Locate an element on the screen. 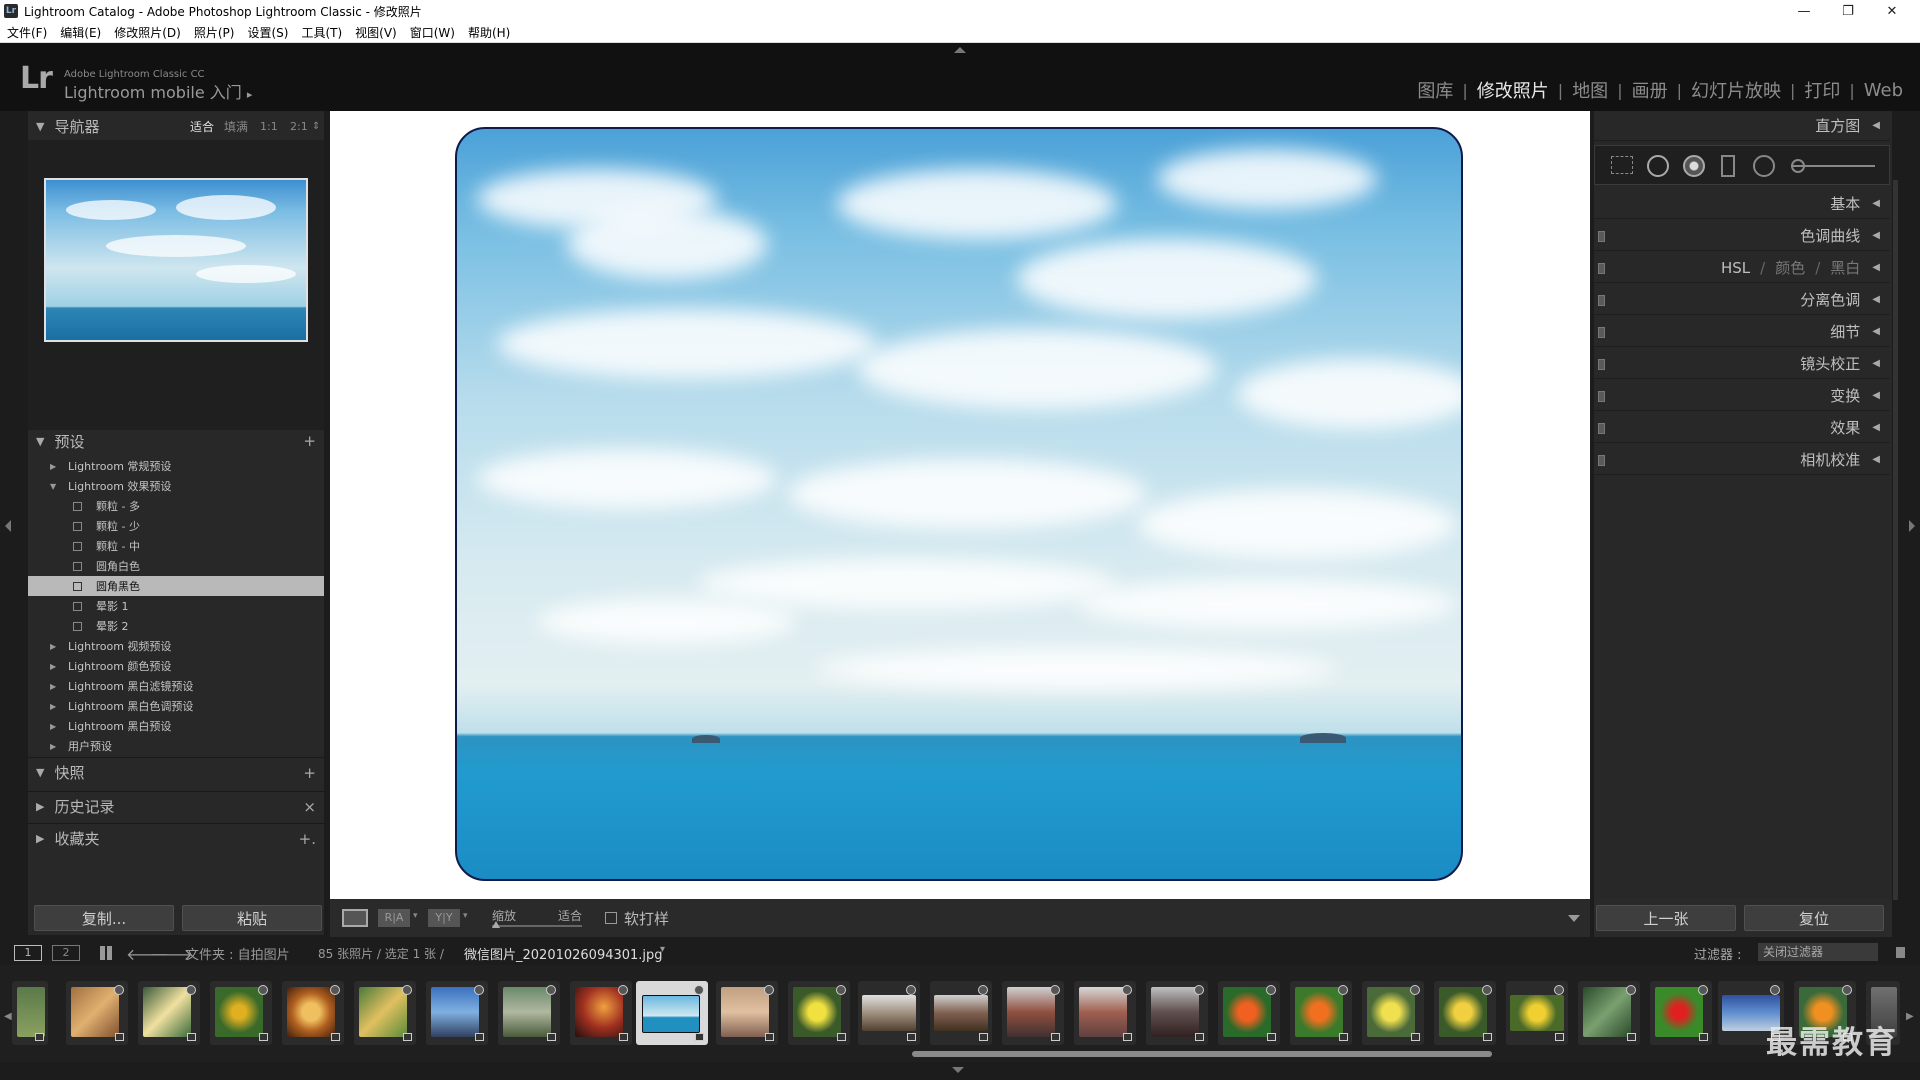  hsl-section: HSL / 颜色 / 黑白 ◀ is located at coordinates (1742, 268).